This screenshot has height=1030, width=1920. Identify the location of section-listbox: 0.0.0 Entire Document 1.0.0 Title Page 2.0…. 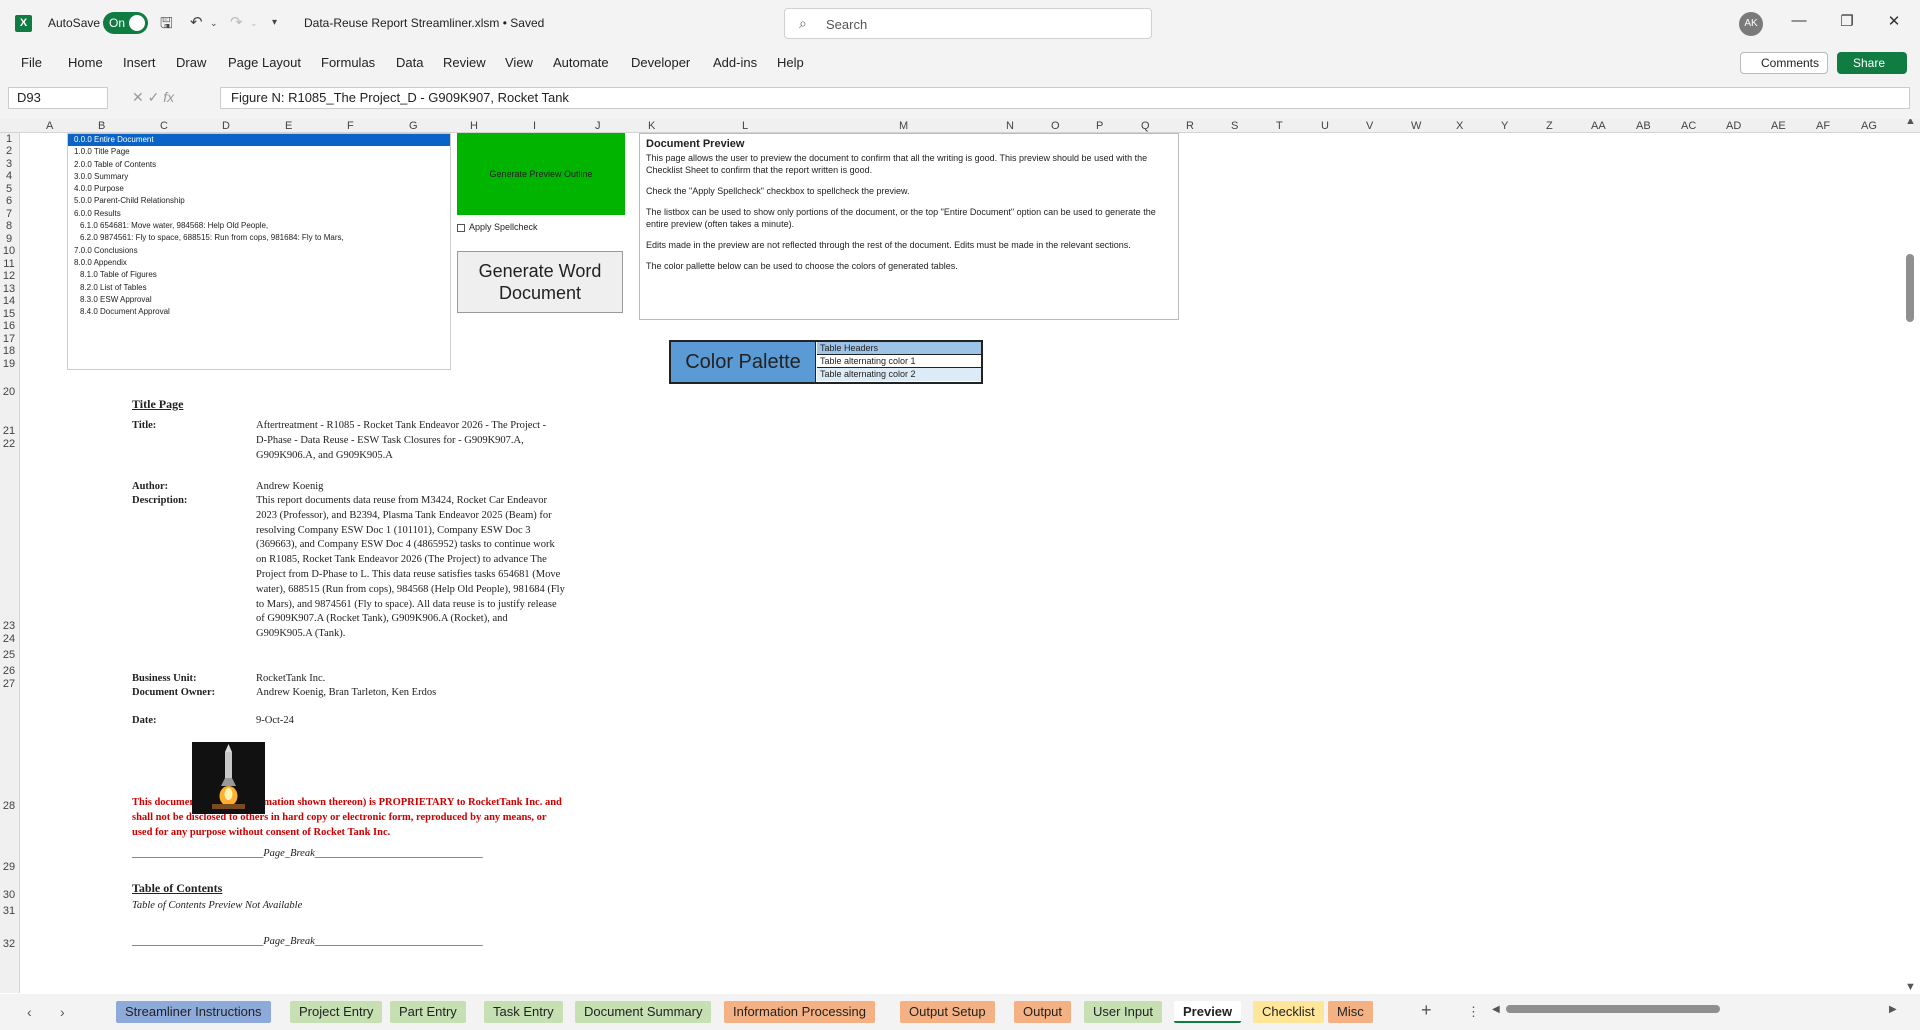
(259, 251).